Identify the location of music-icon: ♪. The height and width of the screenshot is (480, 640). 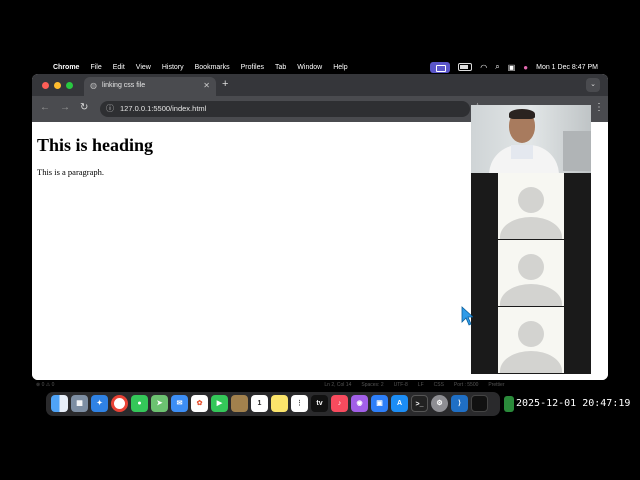
(339, 403).